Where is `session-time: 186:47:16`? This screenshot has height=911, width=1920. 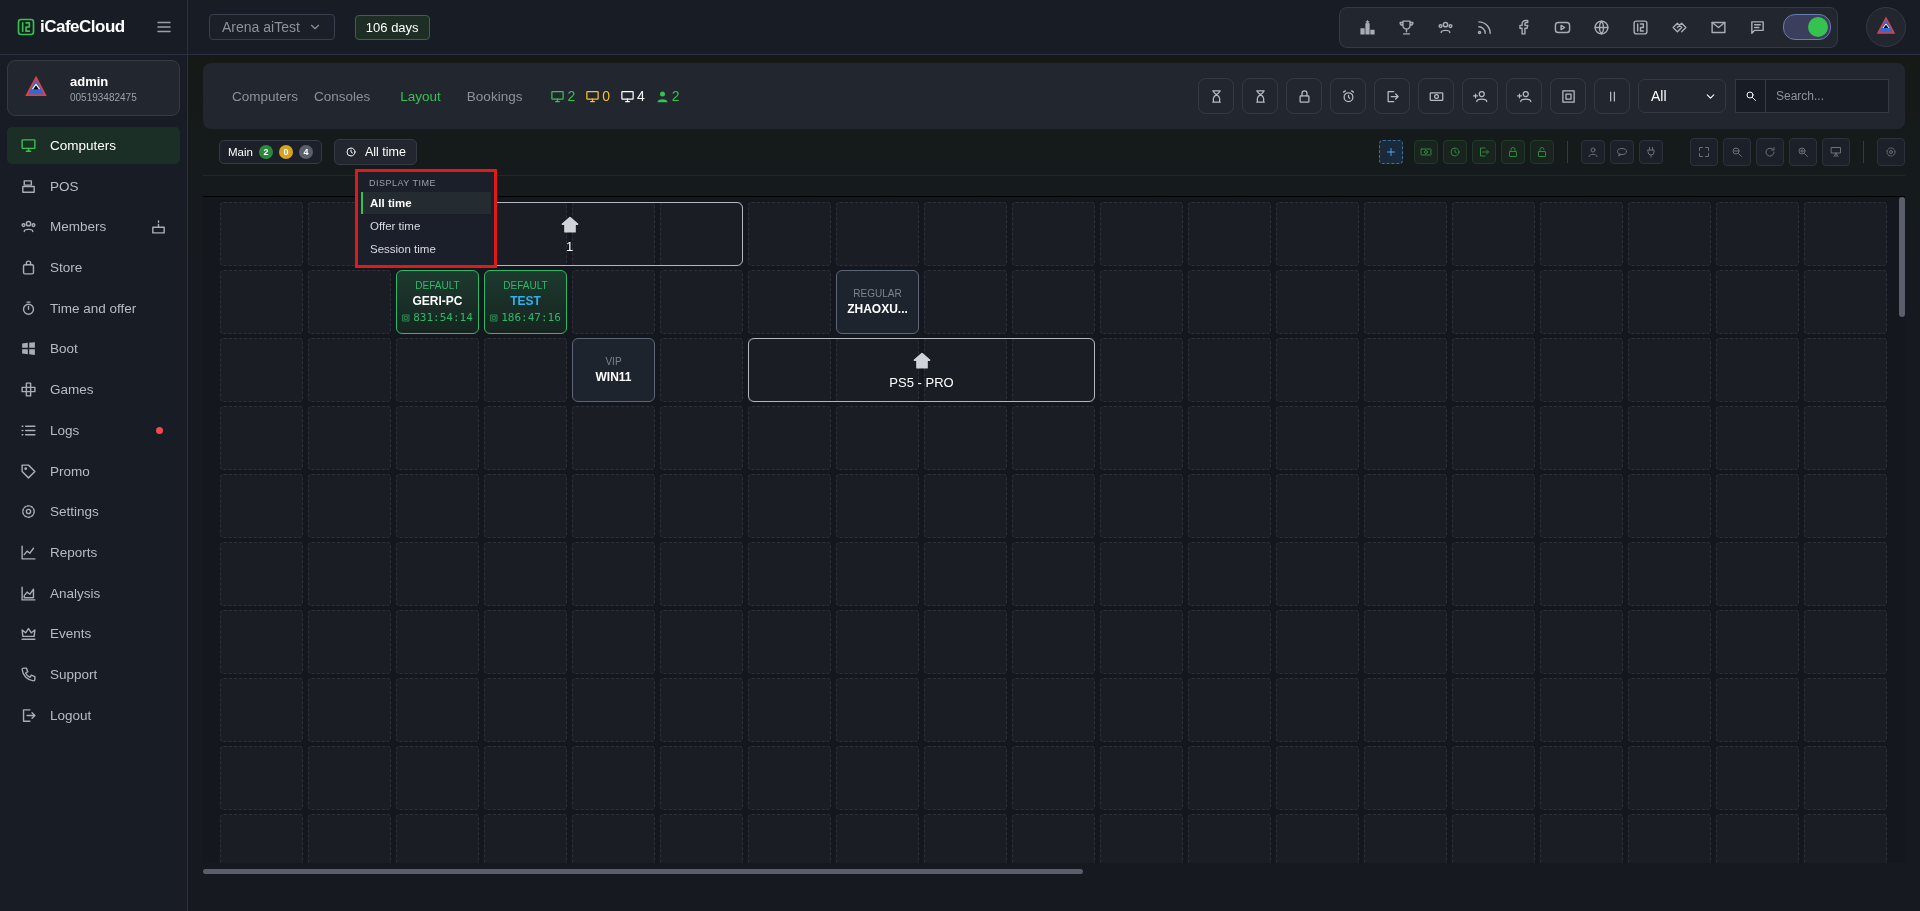 session-time: 186:47:16 is located at coordinates (525, 317).